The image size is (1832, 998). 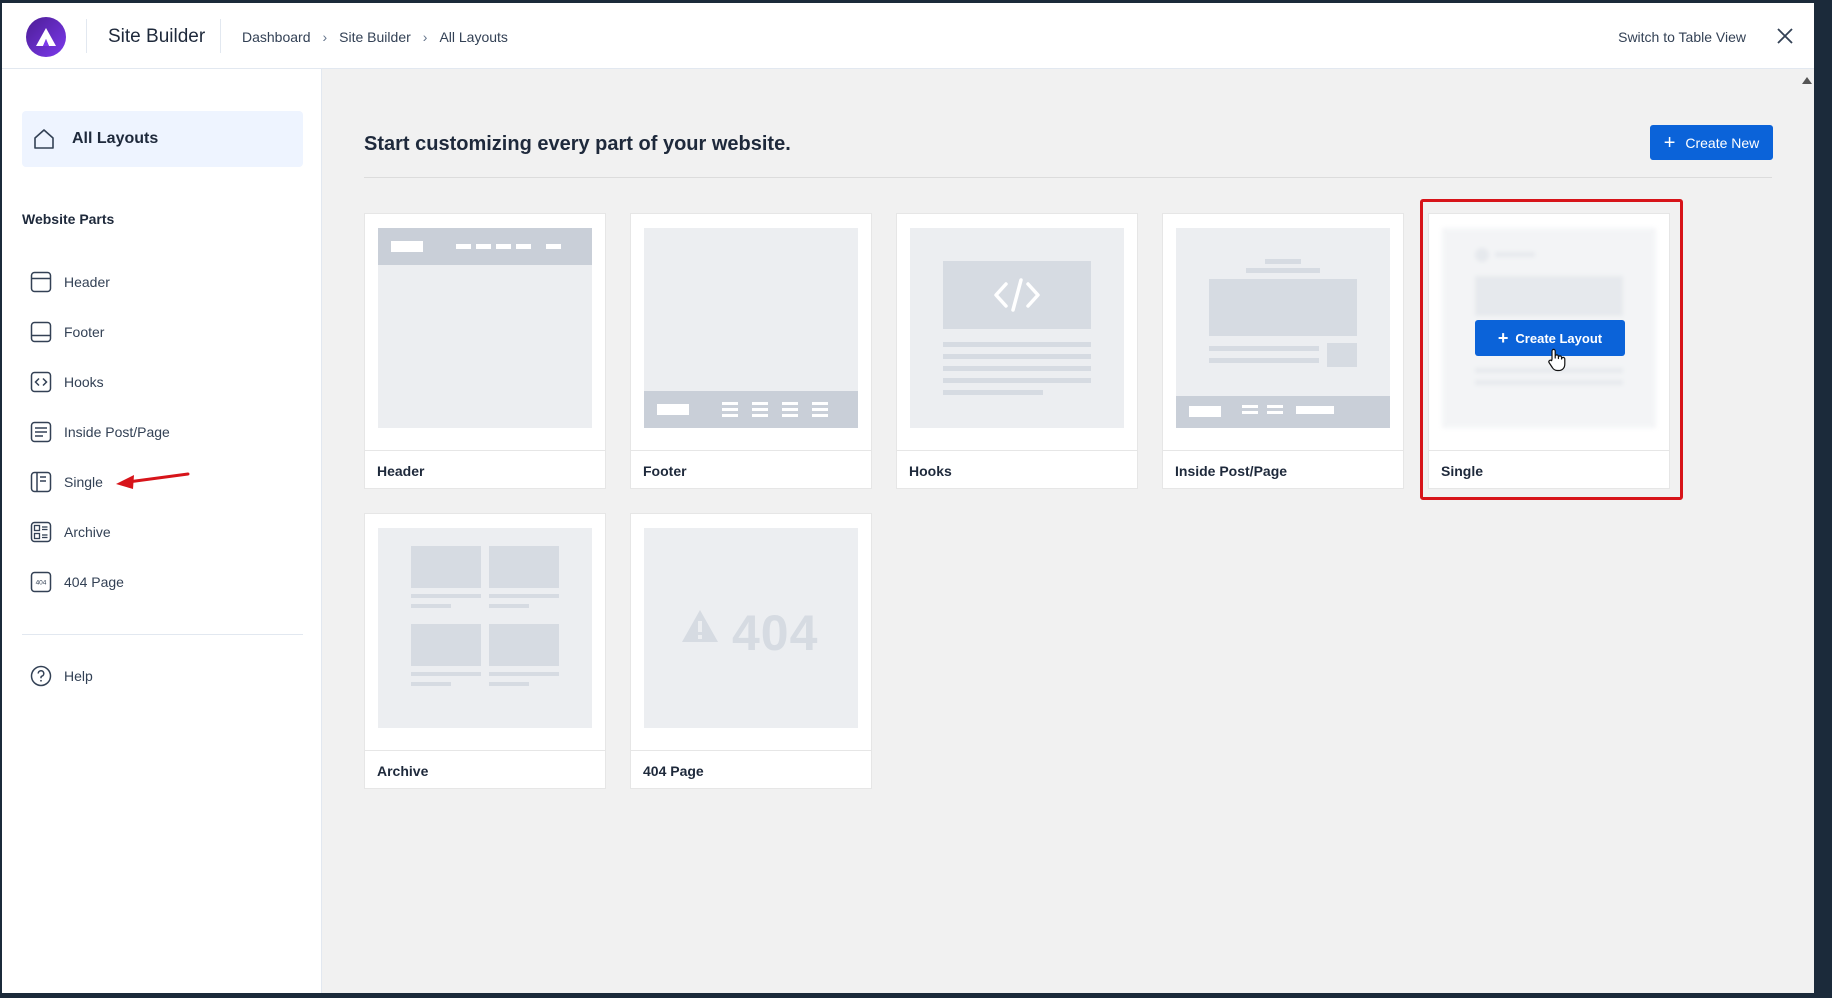 I want to click on create-new-label: Create New, so click(x=1722, y=142).